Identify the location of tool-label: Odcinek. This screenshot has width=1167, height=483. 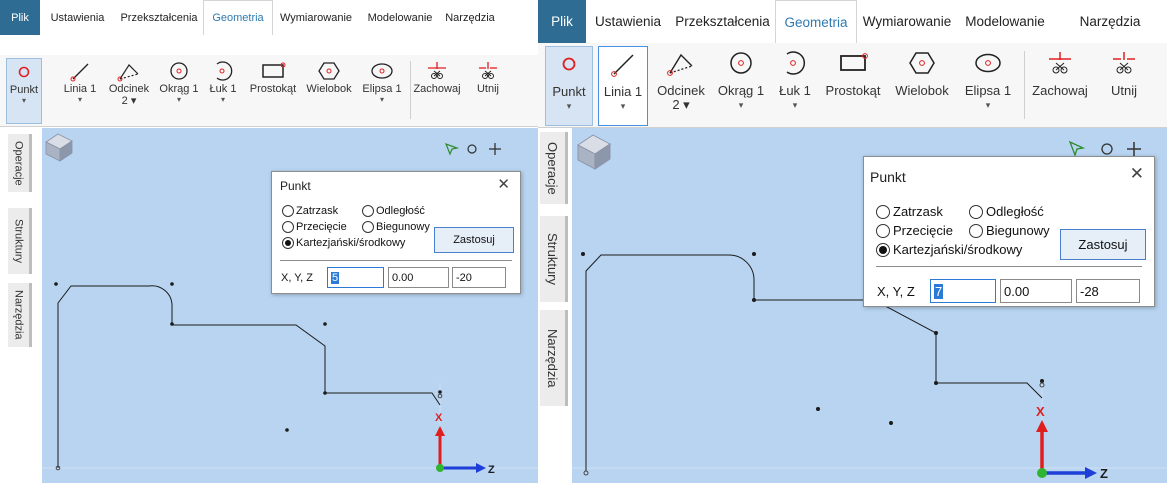
(129, 89).